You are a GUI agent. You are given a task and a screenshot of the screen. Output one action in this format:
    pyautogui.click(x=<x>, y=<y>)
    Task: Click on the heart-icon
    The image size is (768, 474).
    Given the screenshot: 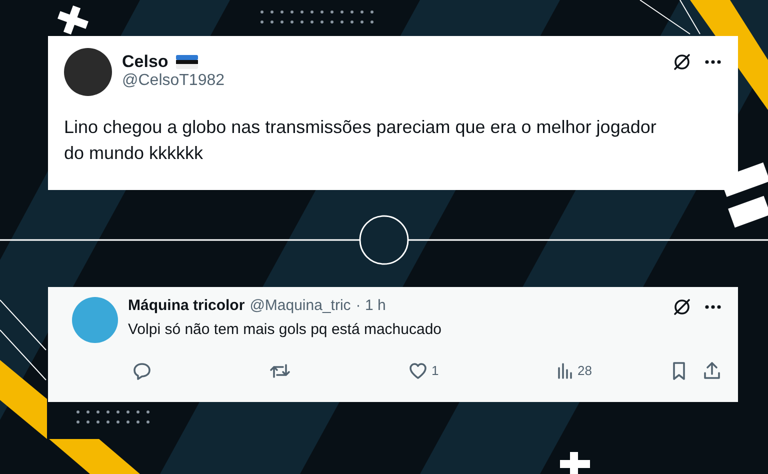 What is the action you would take?
    pyautogui.click(x=418, y=370)
    